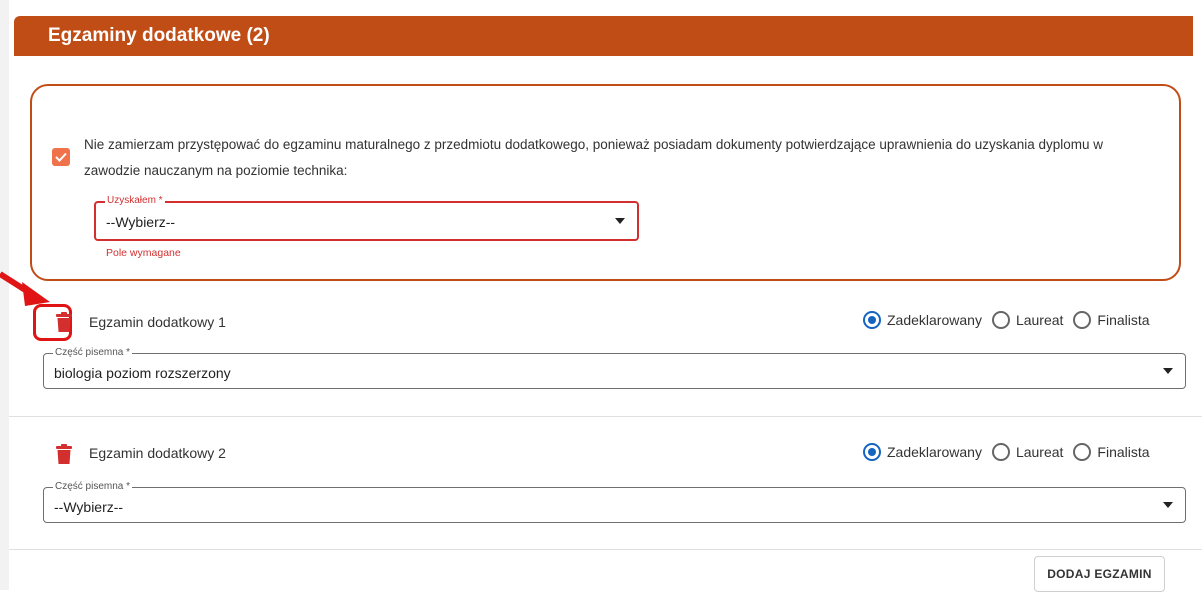 This screenshot has width=1202, height=592. Describe the element at coordinates (159, 35) in the screenshot. I see `section-title: Egzaminy dodatkowe (2)` at that location.